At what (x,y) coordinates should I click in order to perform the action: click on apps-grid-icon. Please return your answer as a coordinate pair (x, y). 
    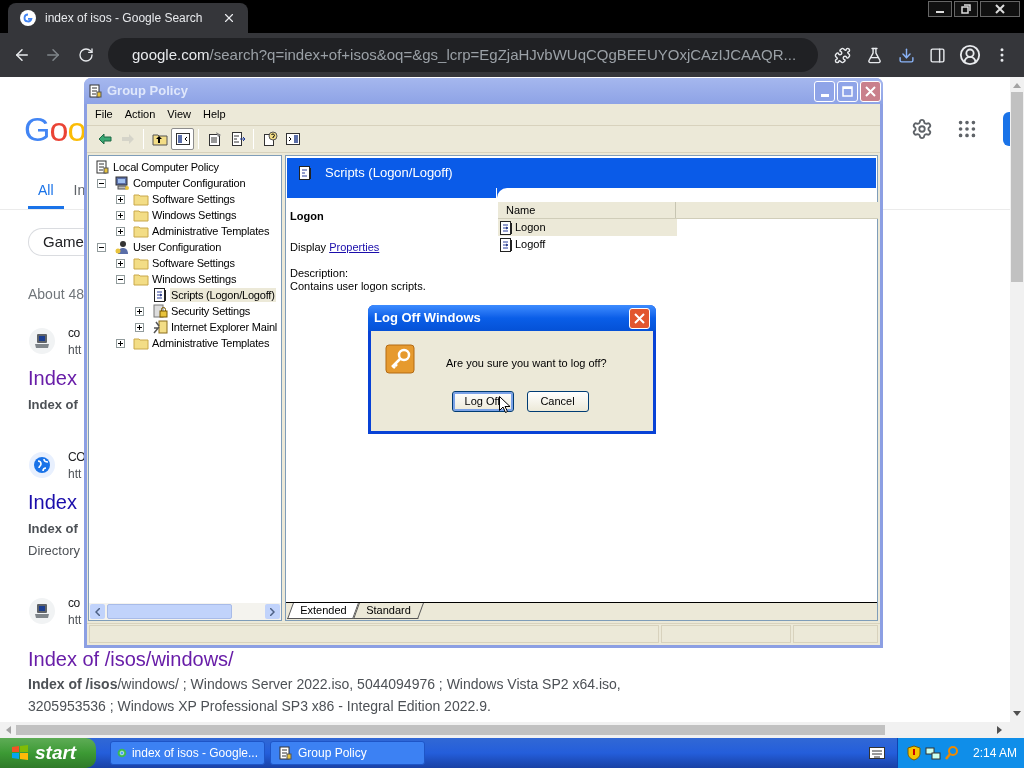
    Looking at the image, I should click on (967, 129).